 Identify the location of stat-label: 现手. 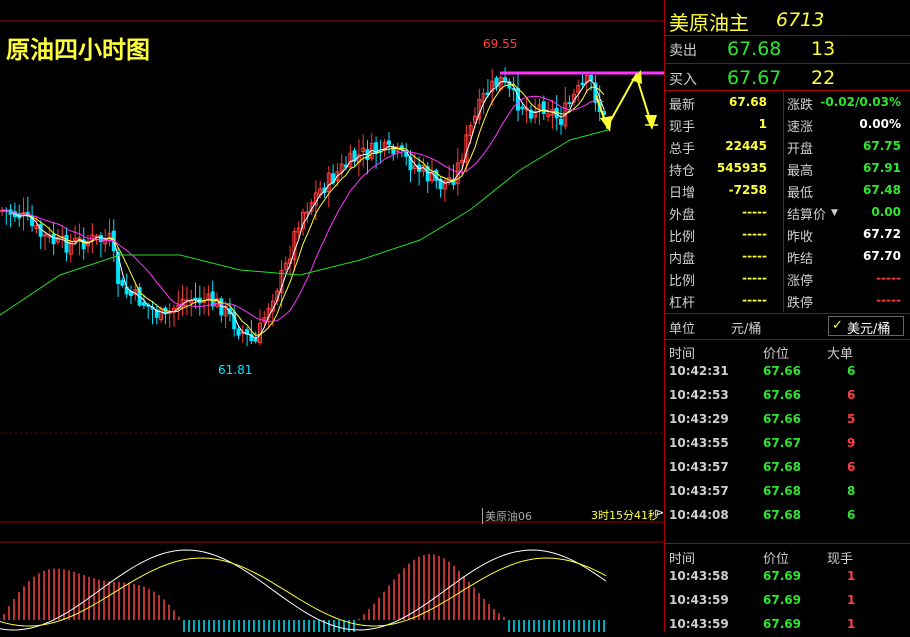
(682, 127).